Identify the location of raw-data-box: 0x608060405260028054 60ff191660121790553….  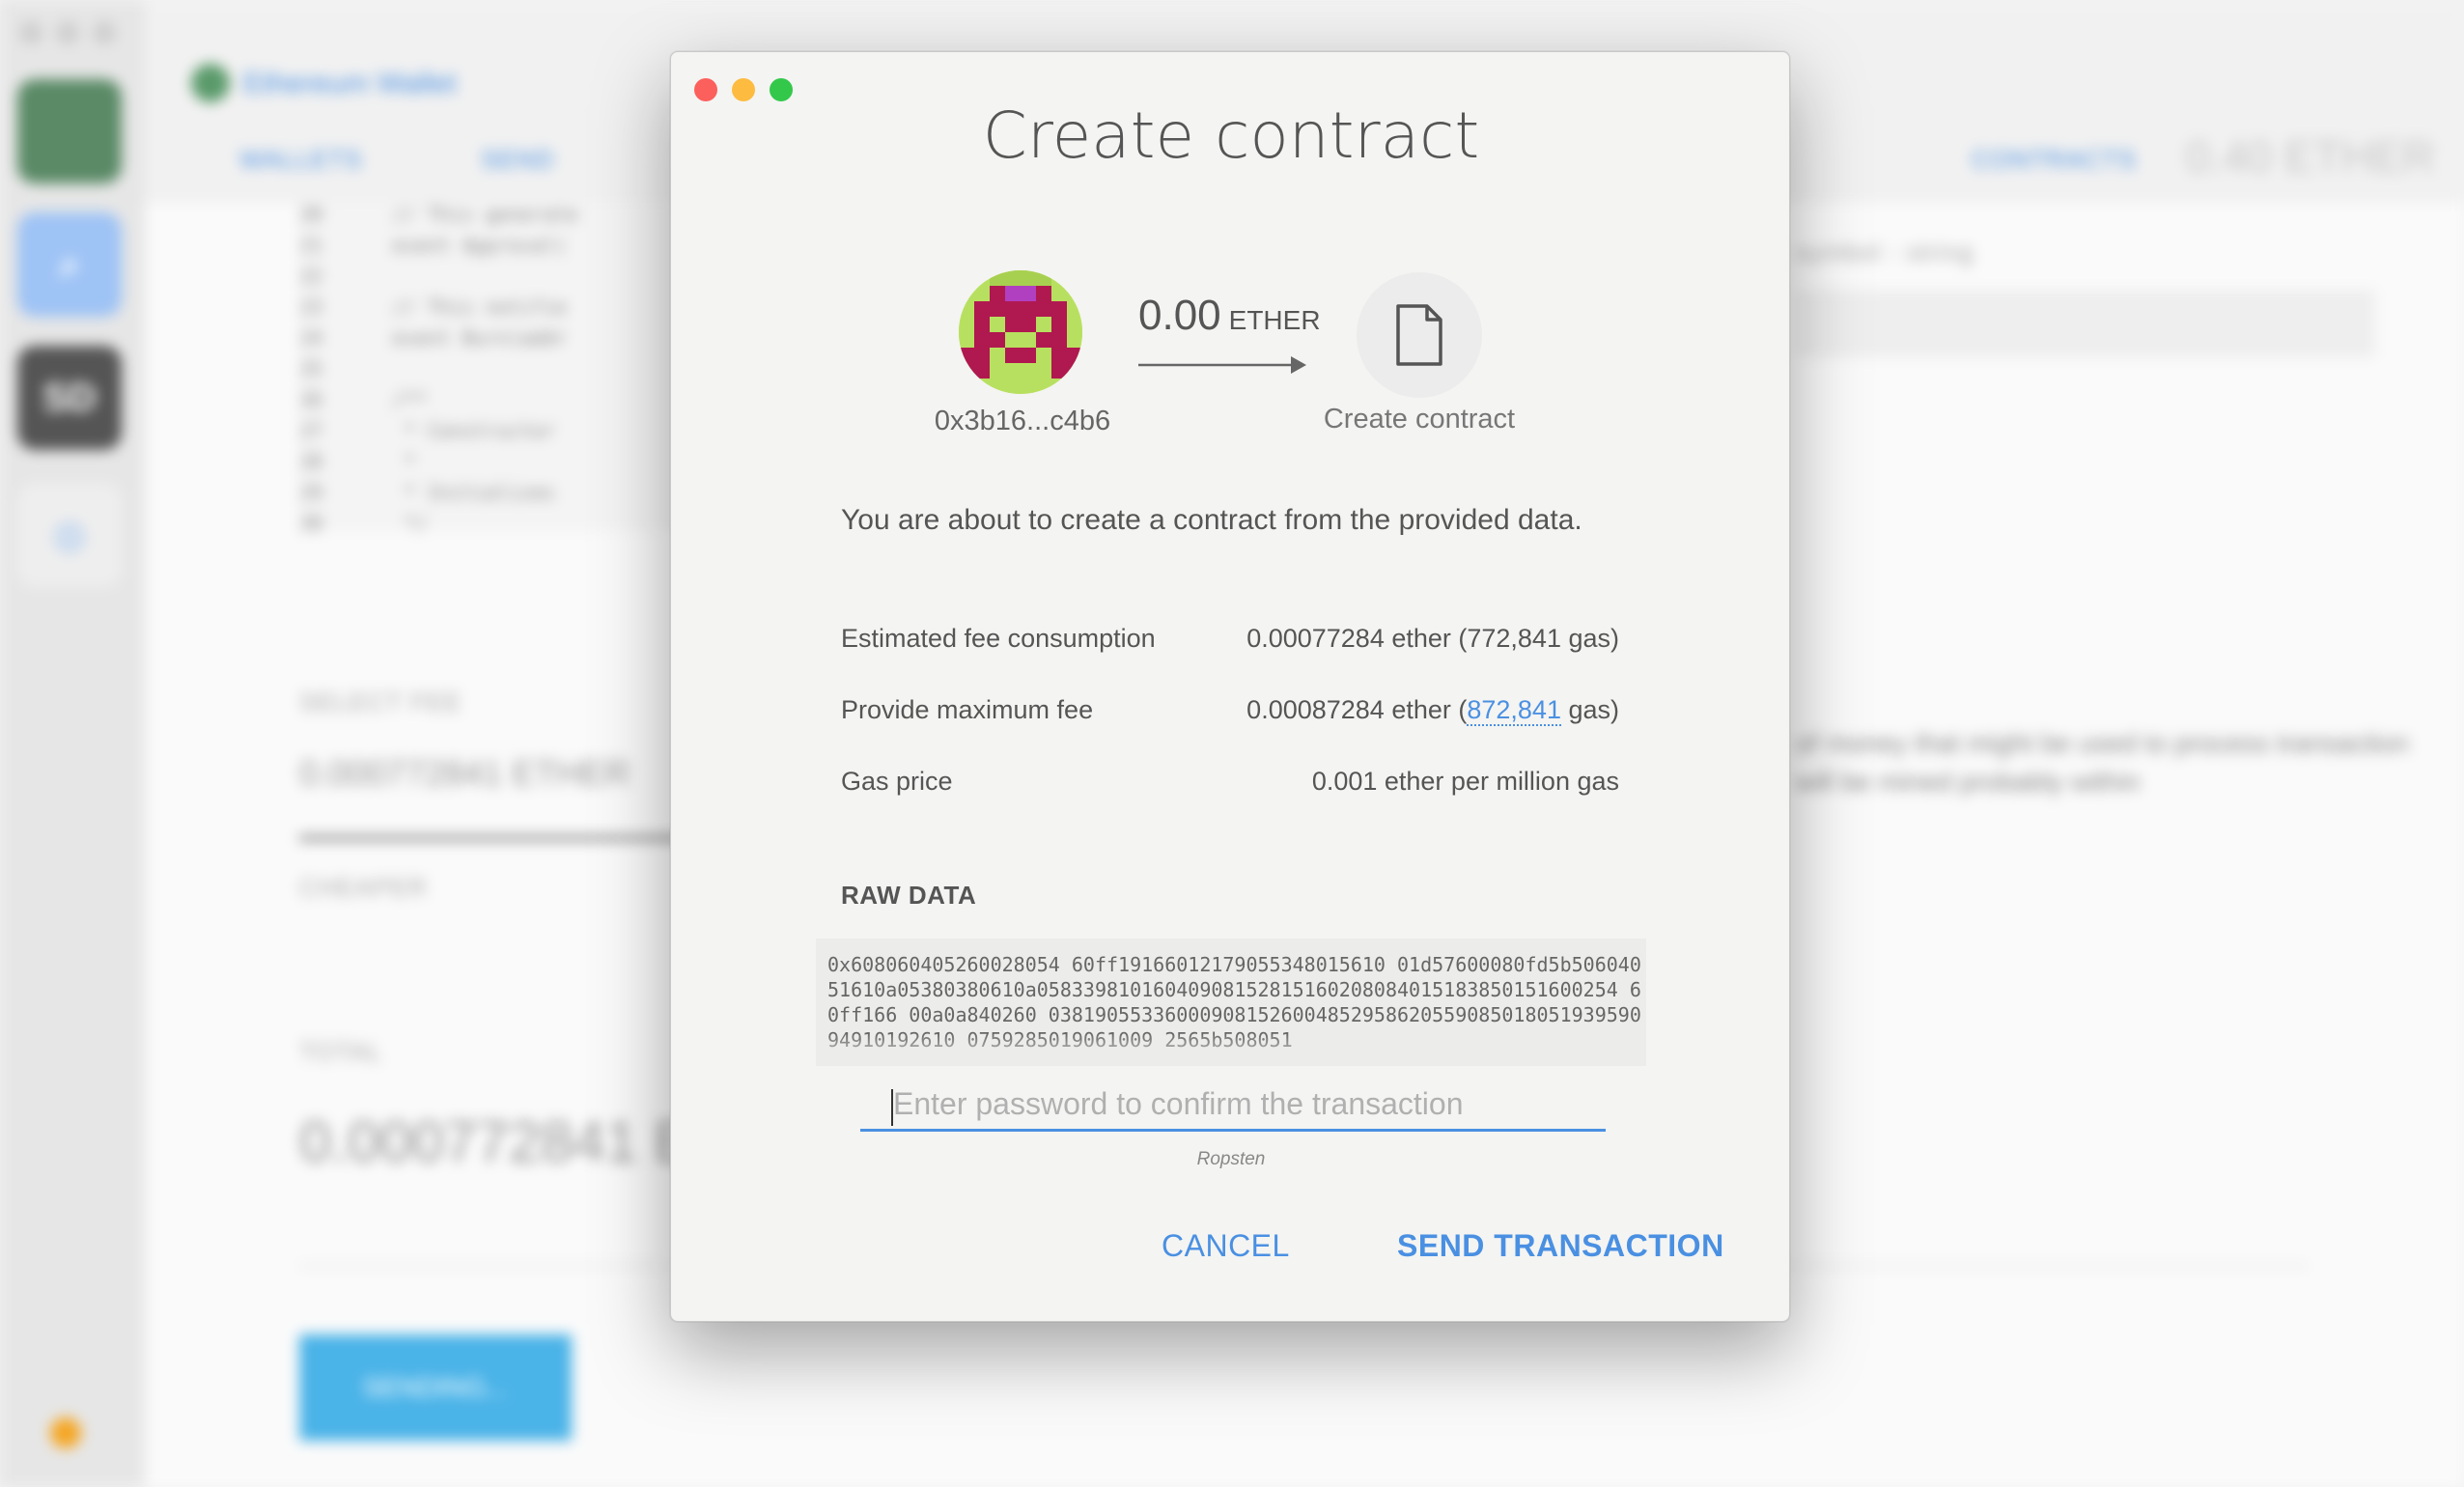
(1231, 1002).